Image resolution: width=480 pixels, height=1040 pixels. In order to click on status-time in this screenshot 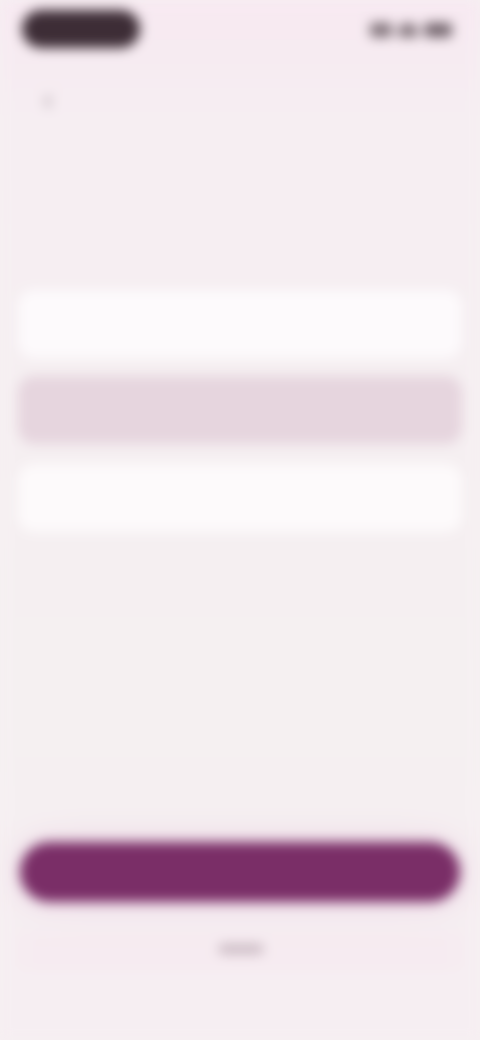, I will do `click(81, 29)`.